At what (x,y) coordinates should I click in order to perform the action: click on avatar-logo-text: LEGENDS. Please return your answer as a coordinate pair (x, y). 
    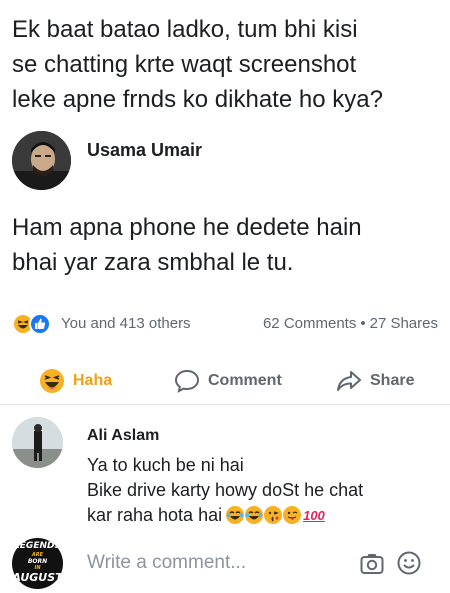
    Looking at the image, I should click on (37, 546).